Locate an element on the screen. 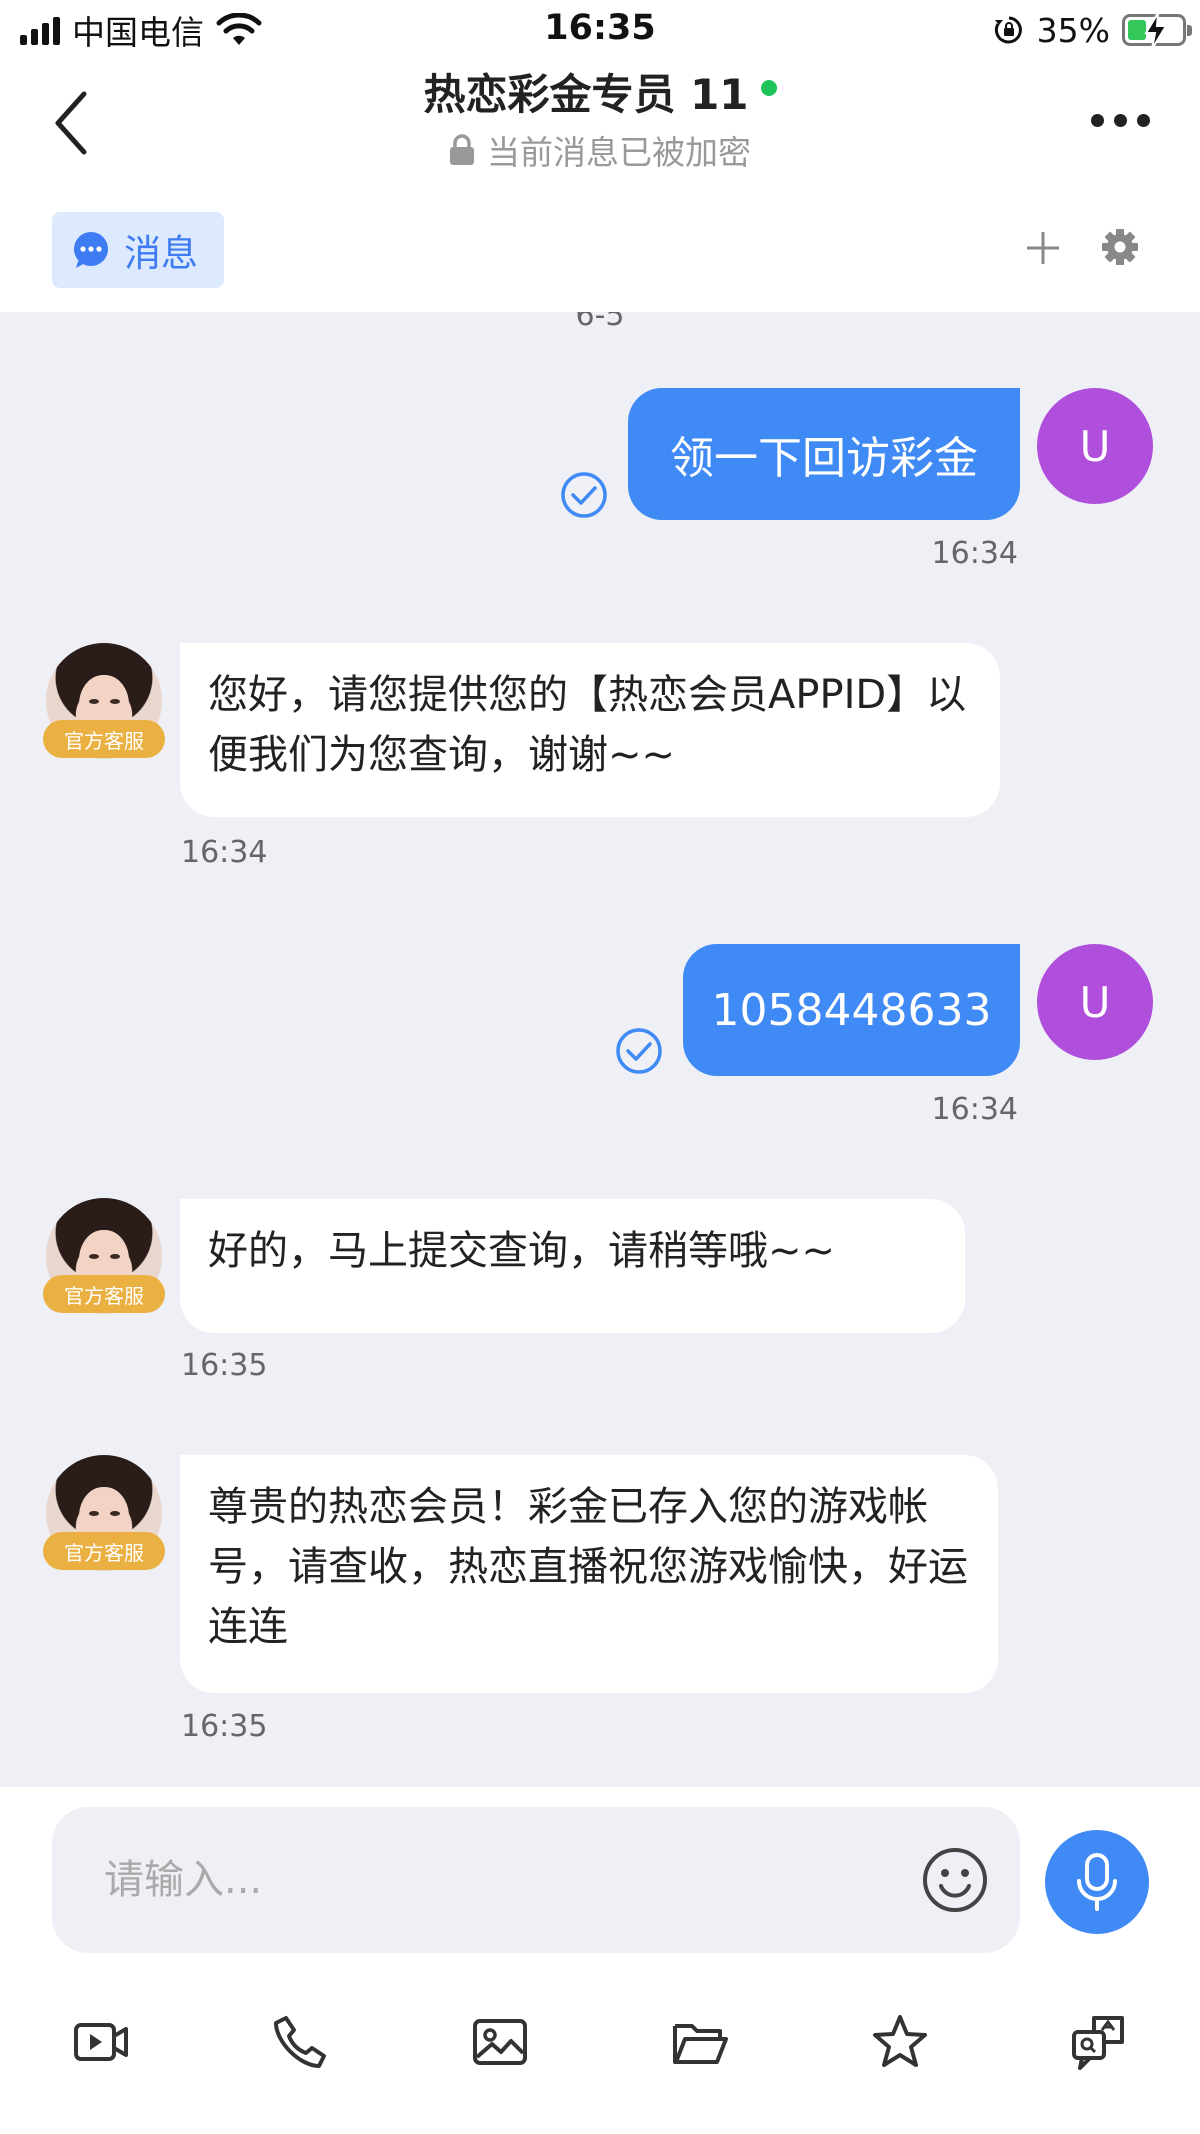  date-separator: 6-5 is located at coordinates (600, 322).